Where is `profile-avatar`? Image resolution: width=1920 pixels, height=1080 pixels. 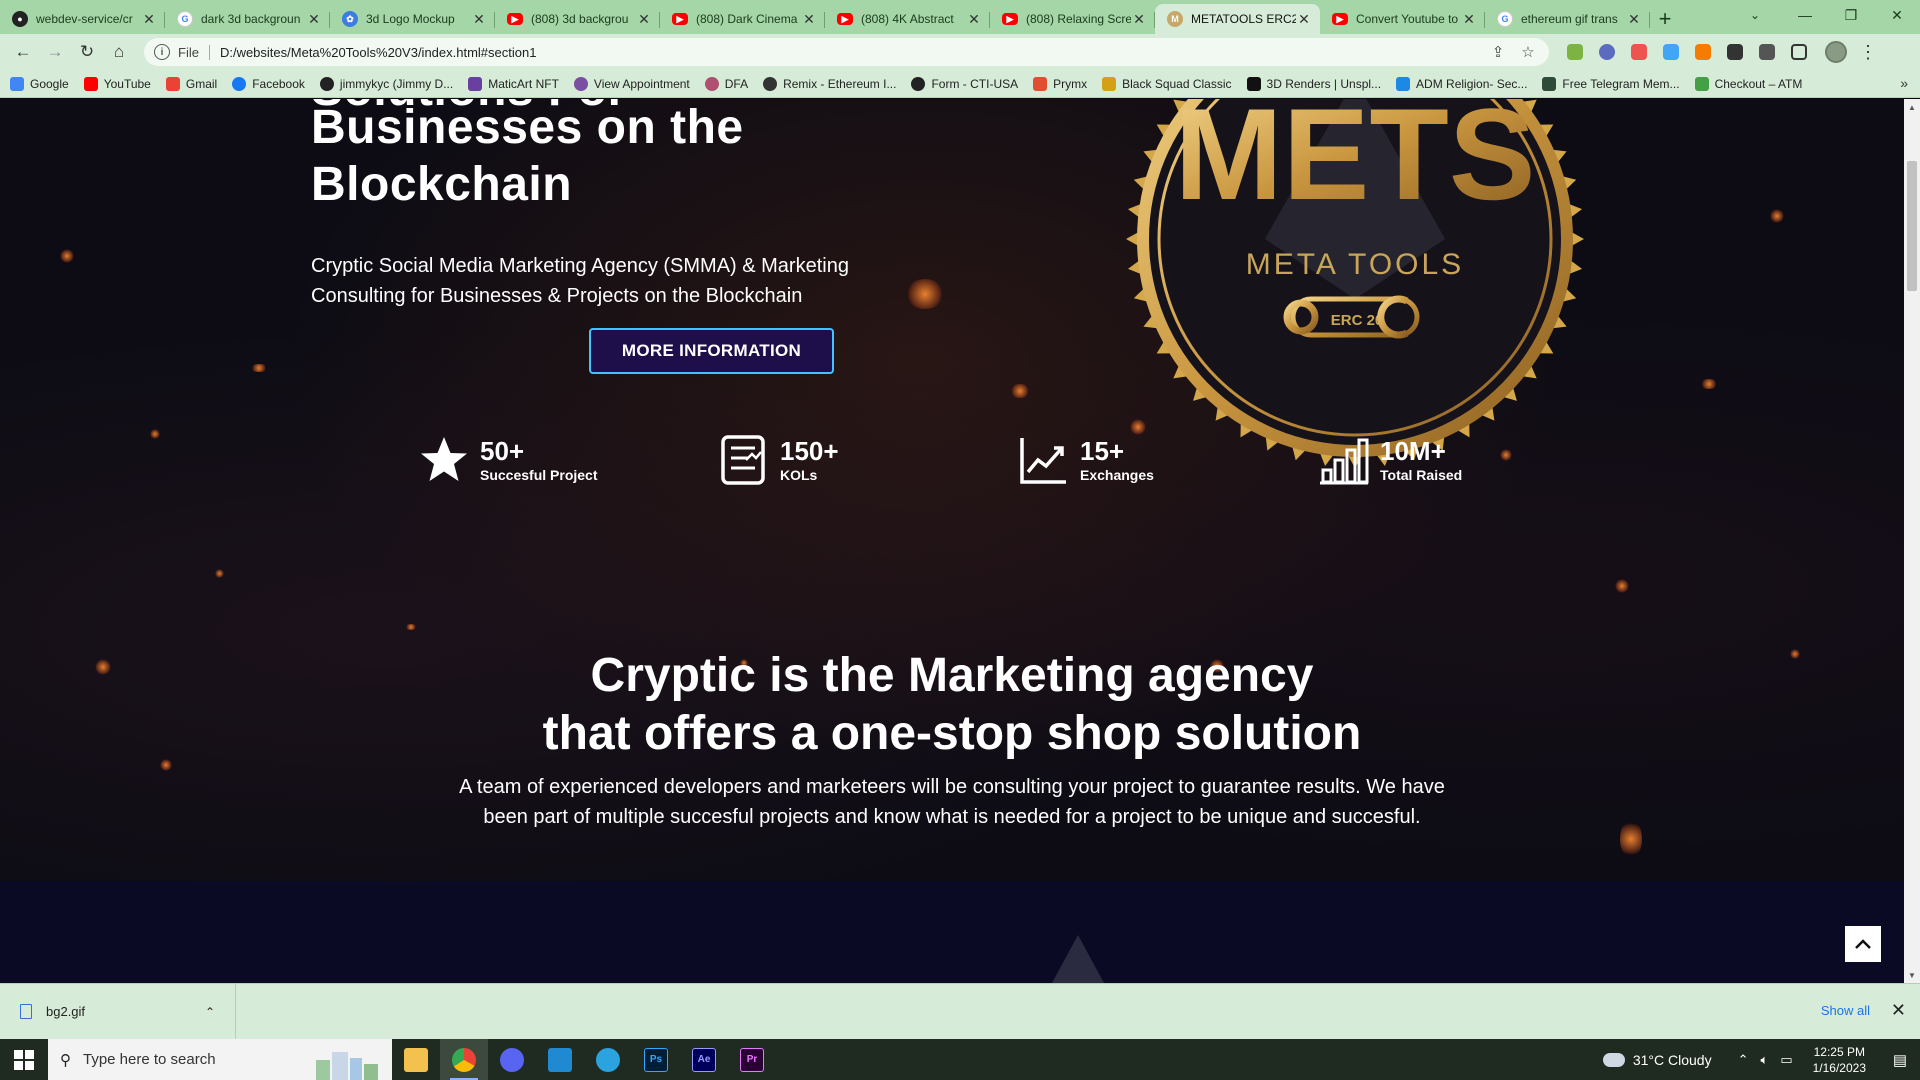 profile-avatar is located at coordinates (1836, 52).